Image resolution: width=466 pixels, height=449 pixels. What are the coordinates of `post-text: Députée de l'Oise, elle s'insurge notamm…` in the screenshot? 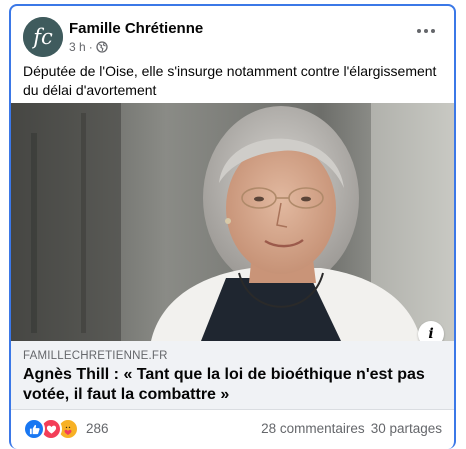 It's located at (230, 80).